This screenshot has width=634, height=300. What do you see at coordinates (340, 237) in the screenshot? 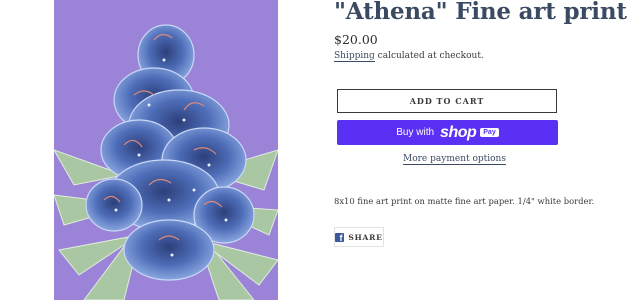
I see `facebook-icon: f` at bounding box center [340, 237].